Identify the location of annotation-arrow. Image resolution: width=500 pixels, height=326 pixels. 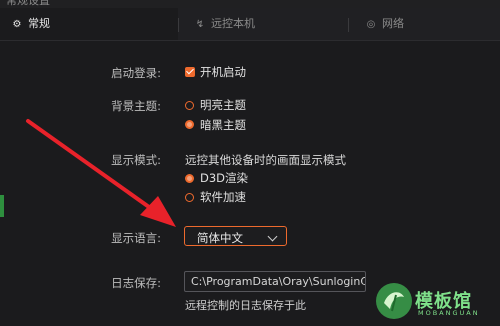
(101, 173).